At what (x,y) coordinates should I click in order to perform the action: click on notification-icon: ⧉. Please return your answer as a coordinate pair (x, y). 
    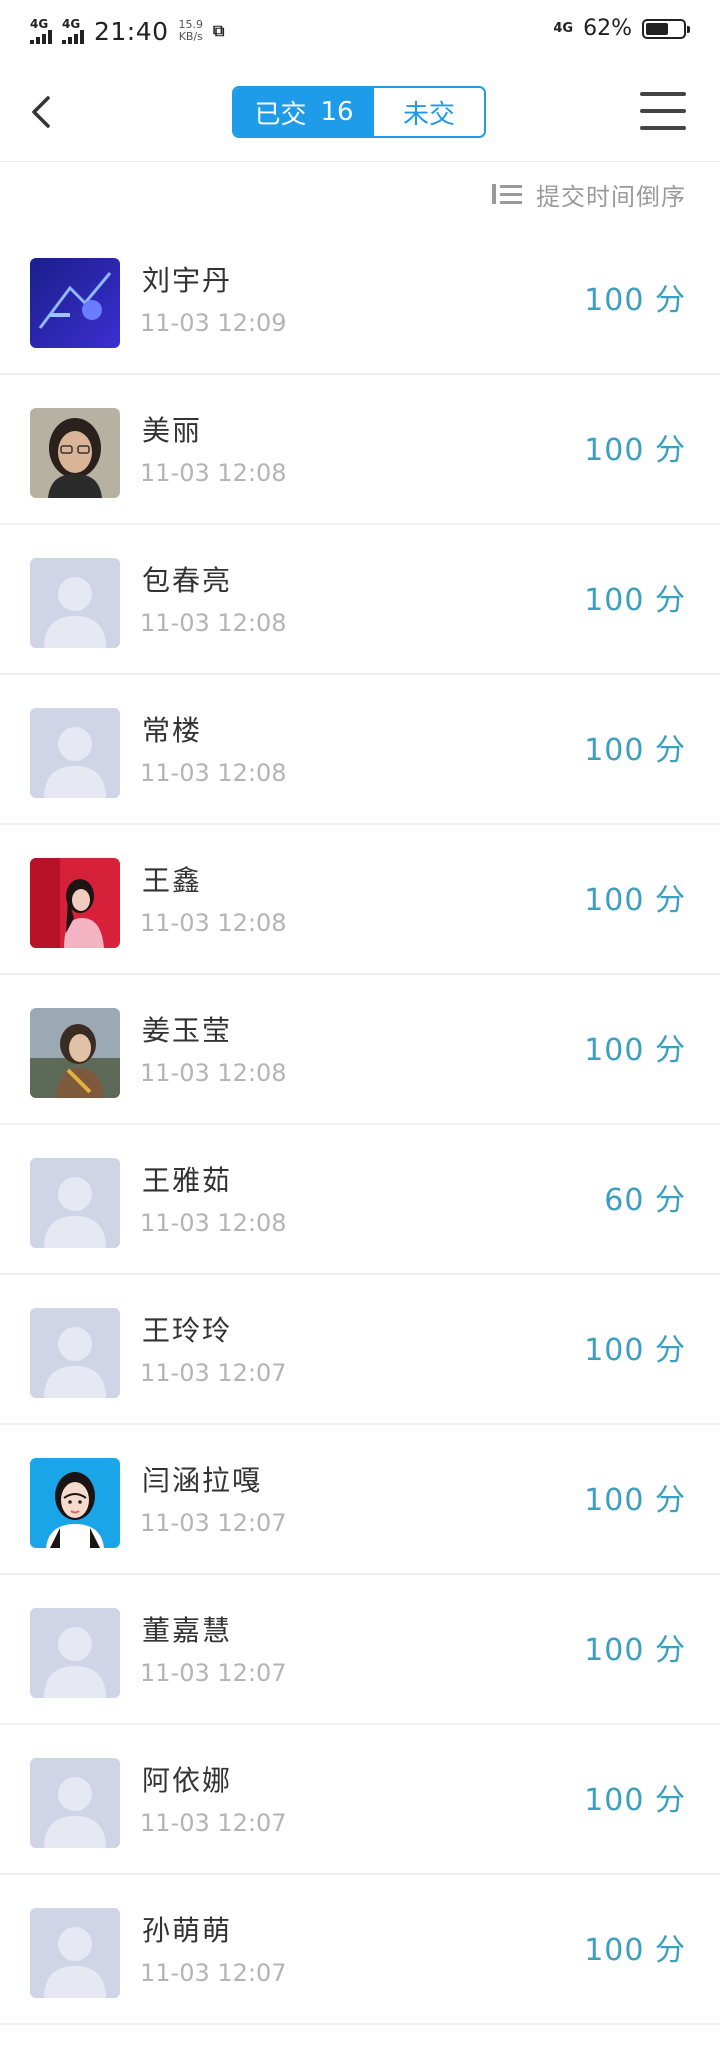
    Looking at the image, I should click on (219, 30).